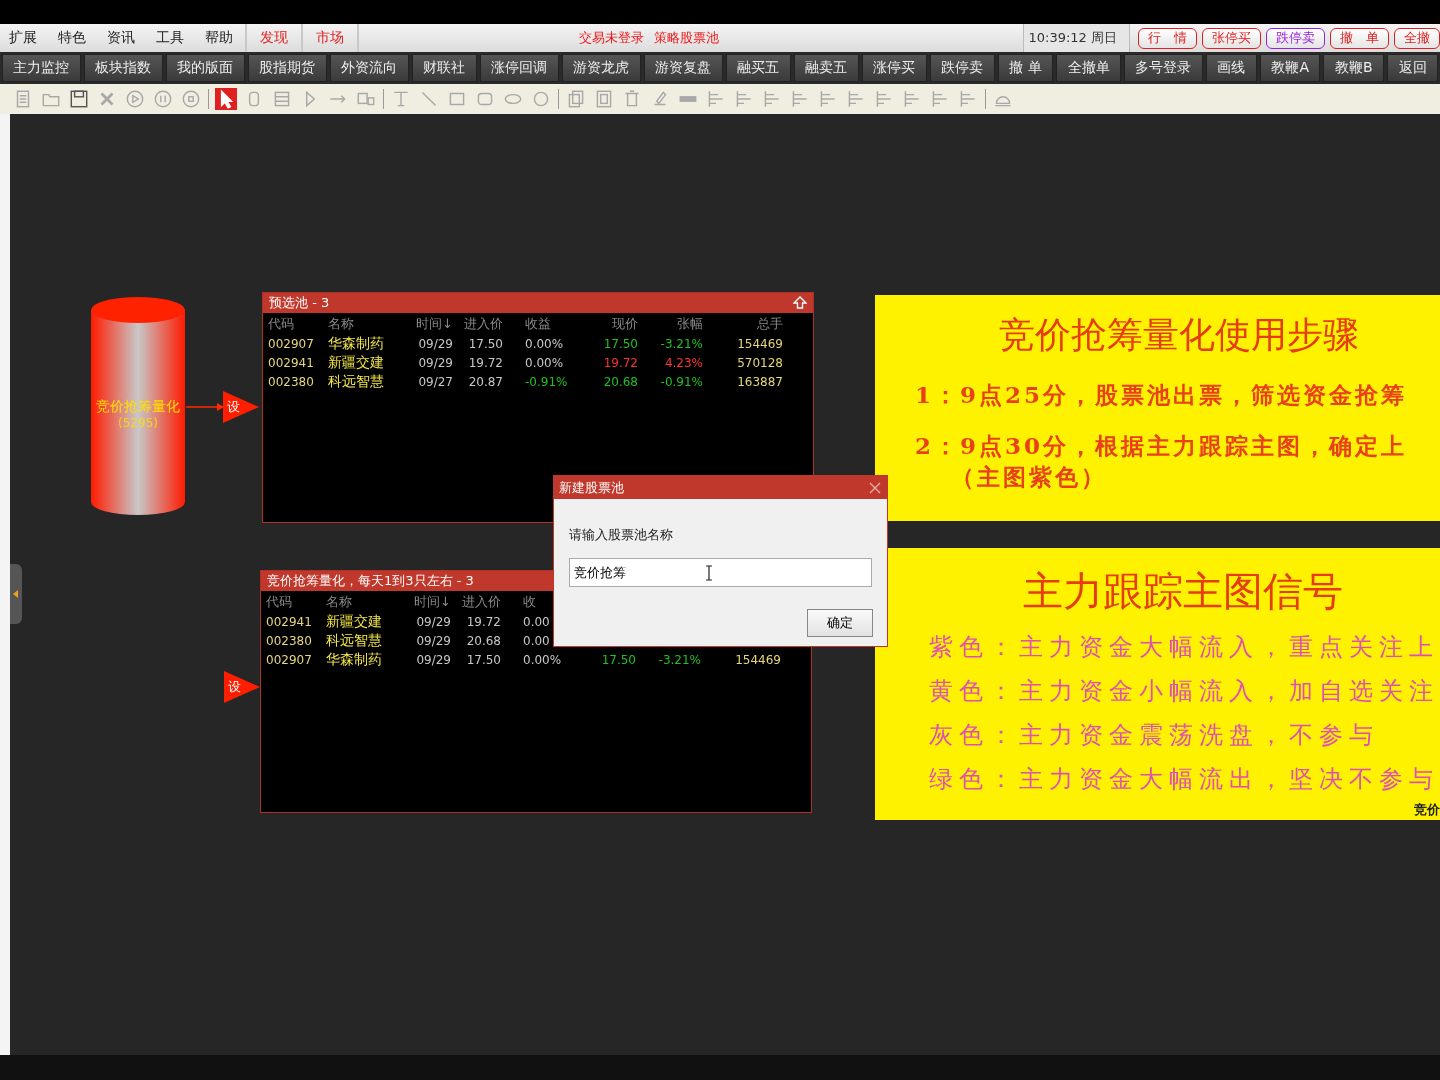 The image size is (1440, 1080). I want to click on function-button: 跌停卖, so click(962, 68).